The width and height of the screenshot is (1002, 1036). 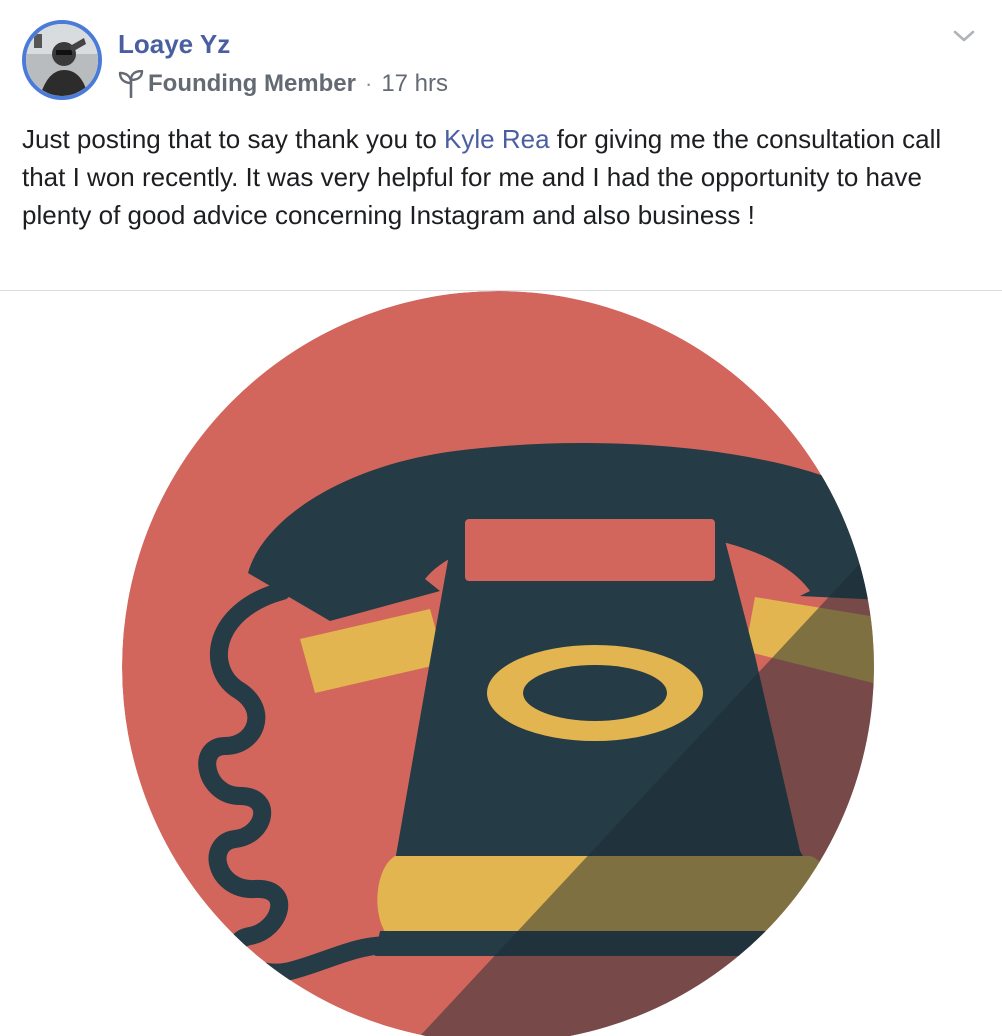 What do you see at coordinates (497, 139) in the screenshot?
I see `mention-link: Kyle Rea` at bounding box center [497, 139].